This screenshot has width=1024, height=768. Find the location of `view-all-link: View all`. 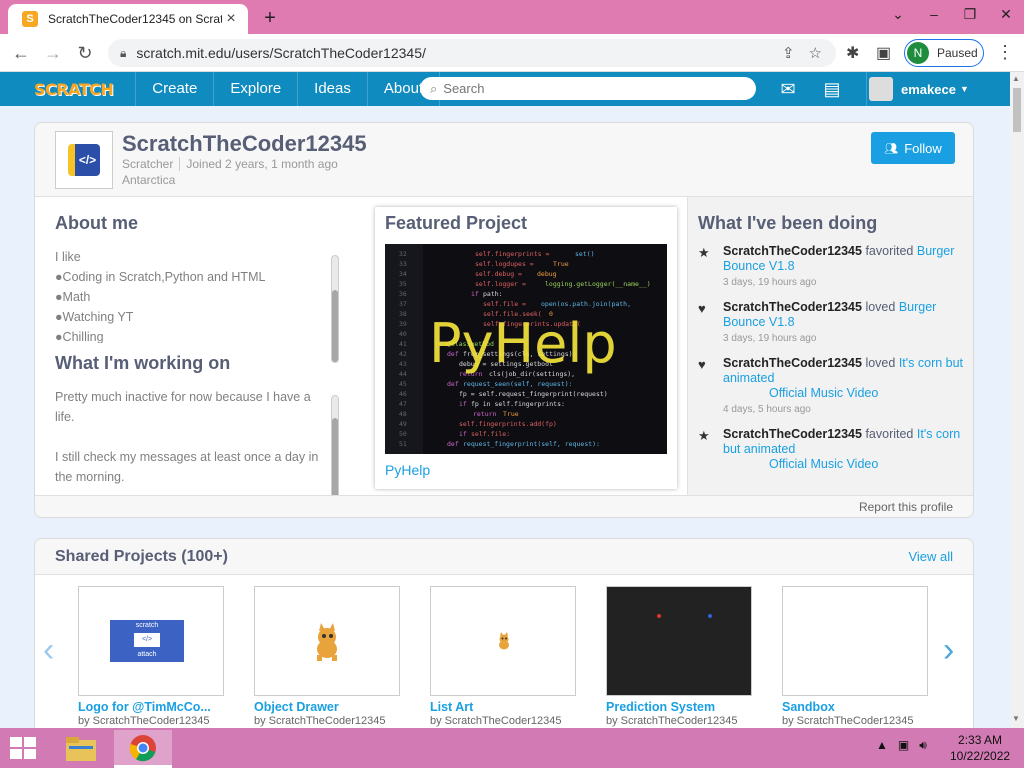

view-all-link: View all is located at coordinates (930, 556).